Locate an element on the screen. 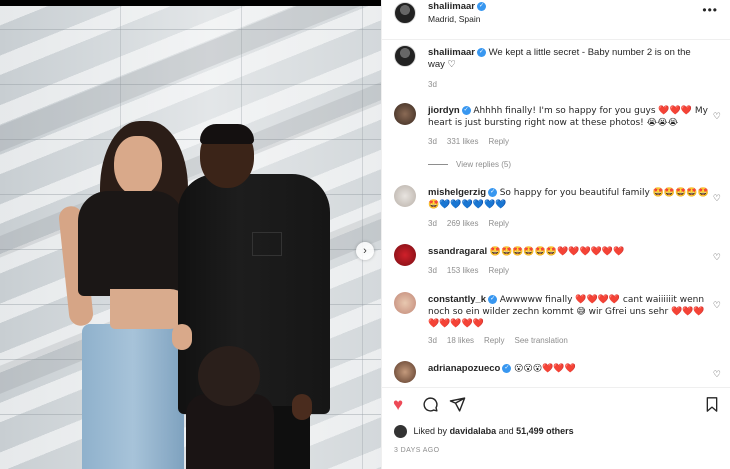 This screenshot has width=730, height=469. comment-meta: 3d 153 likes Reply is located at coordinates (473, 270).